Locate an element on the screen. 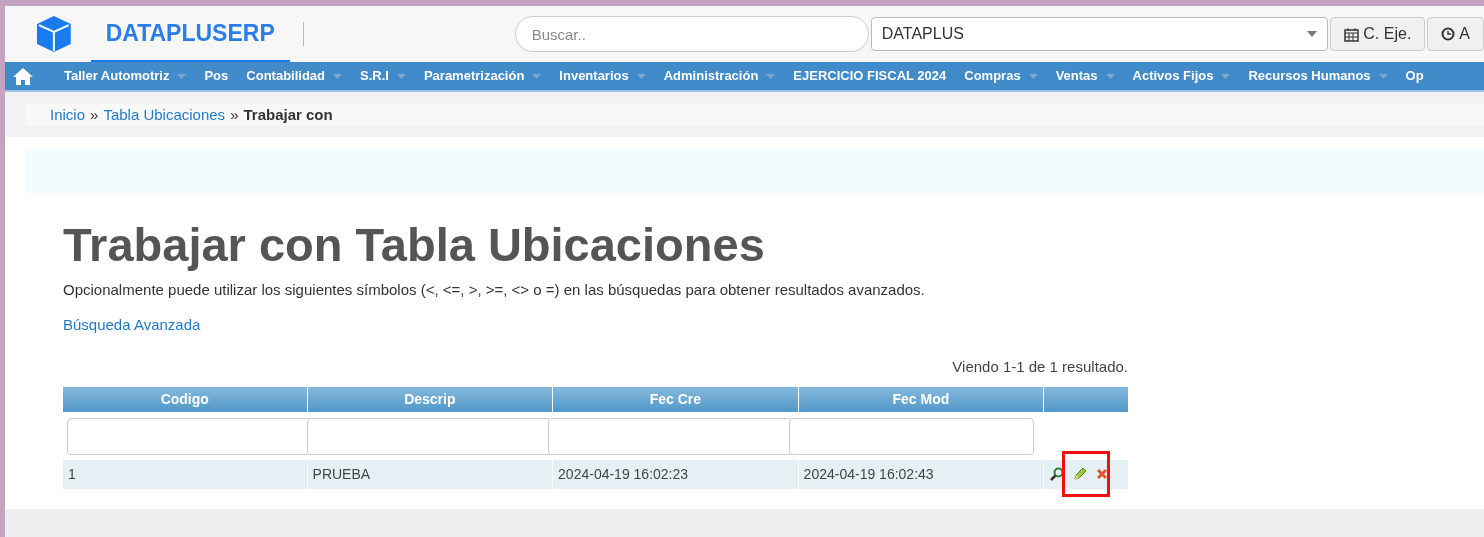 The height and width of the screenshot is (537, 1484). nav-menu-item: Compras is located at coordinates (1001, 76).